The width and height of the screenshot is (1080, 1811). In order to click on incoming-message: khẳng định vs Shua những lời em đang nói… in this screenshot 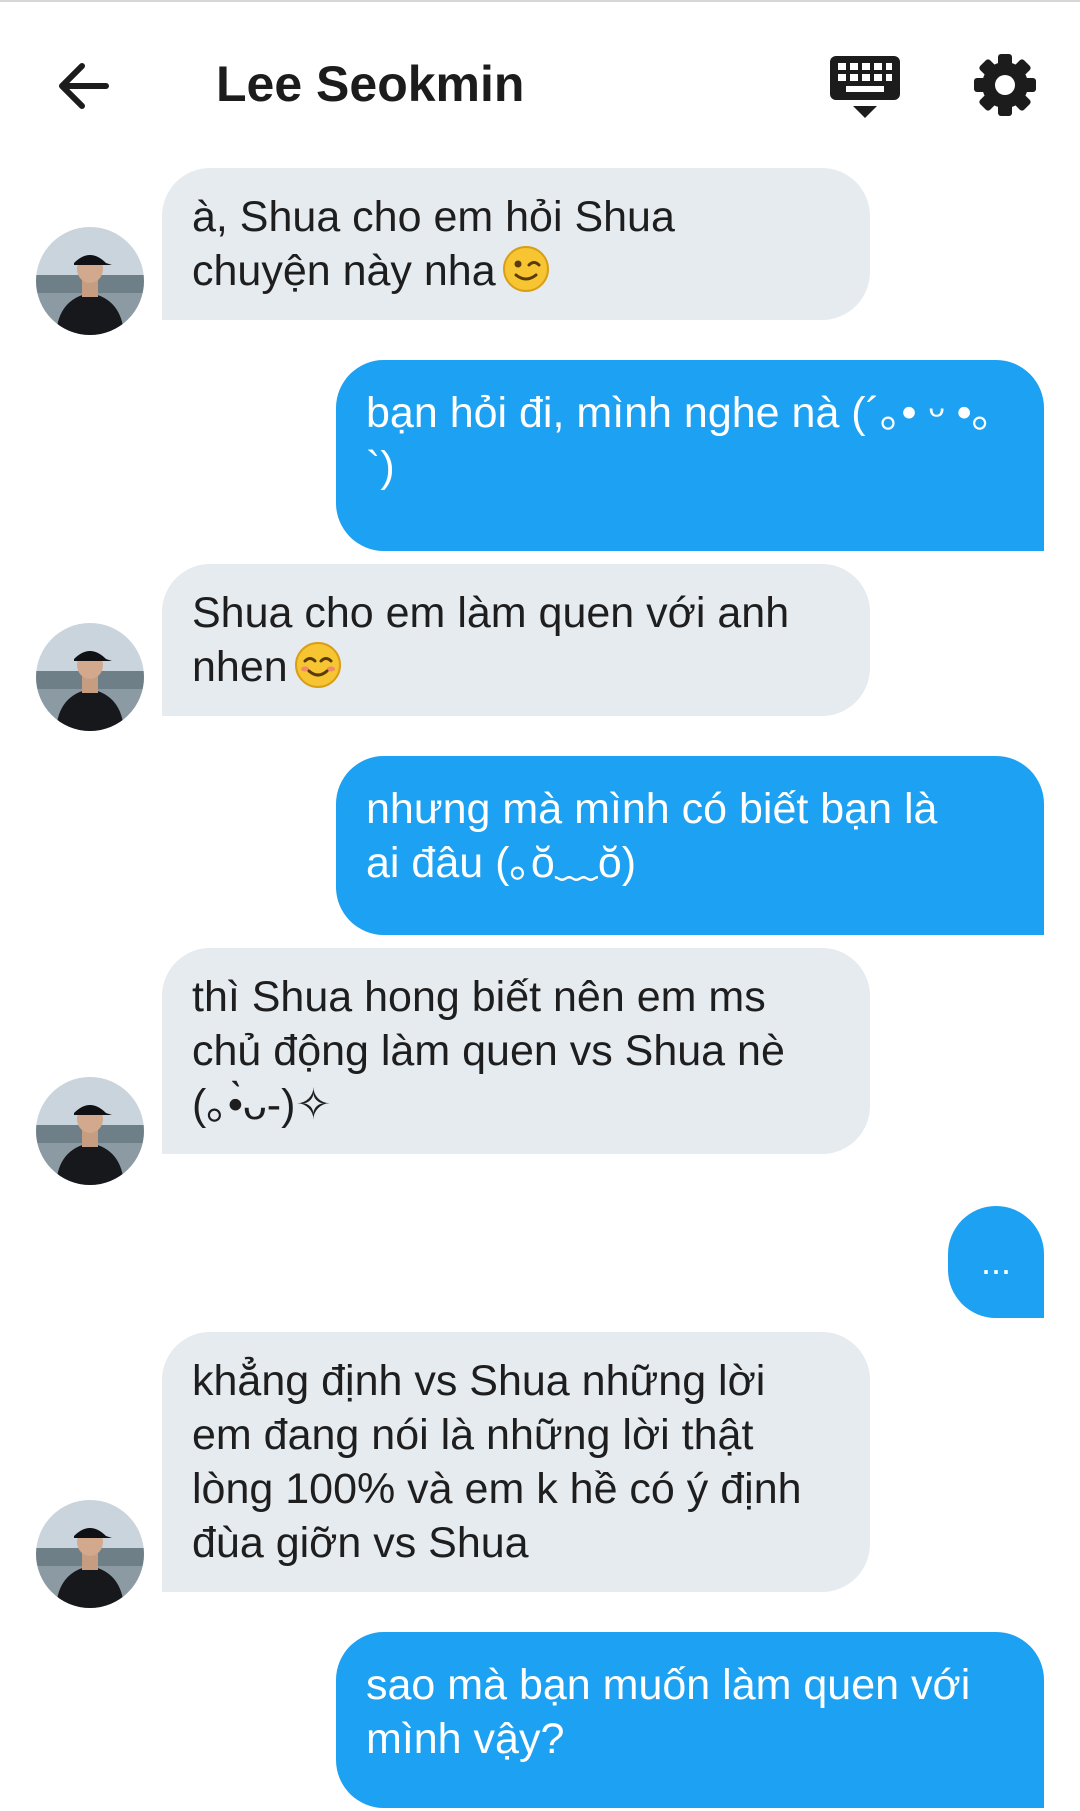, I will do `click(516, 1462)`.